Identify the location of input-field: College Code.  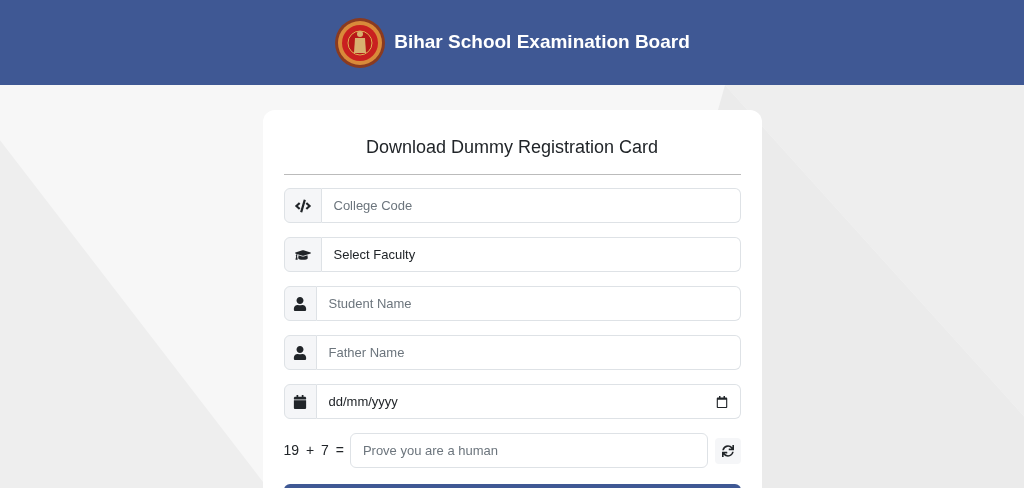
(531, 205).